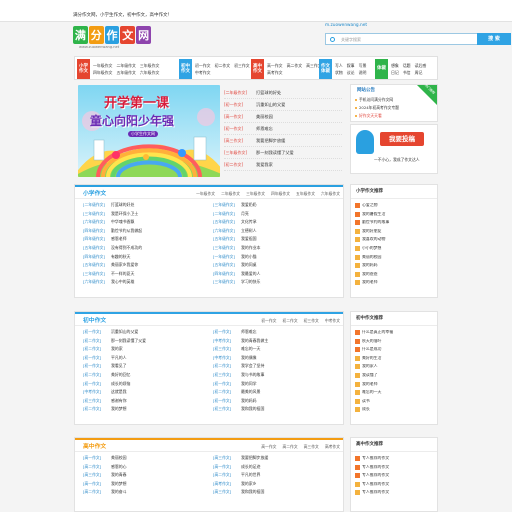 The width and height of the screenshot is (512, 512). What do you see at coordinates (222, 483) in the screenshot?
I see `article-category: [高考作文]` at bounding box center [222, 483].